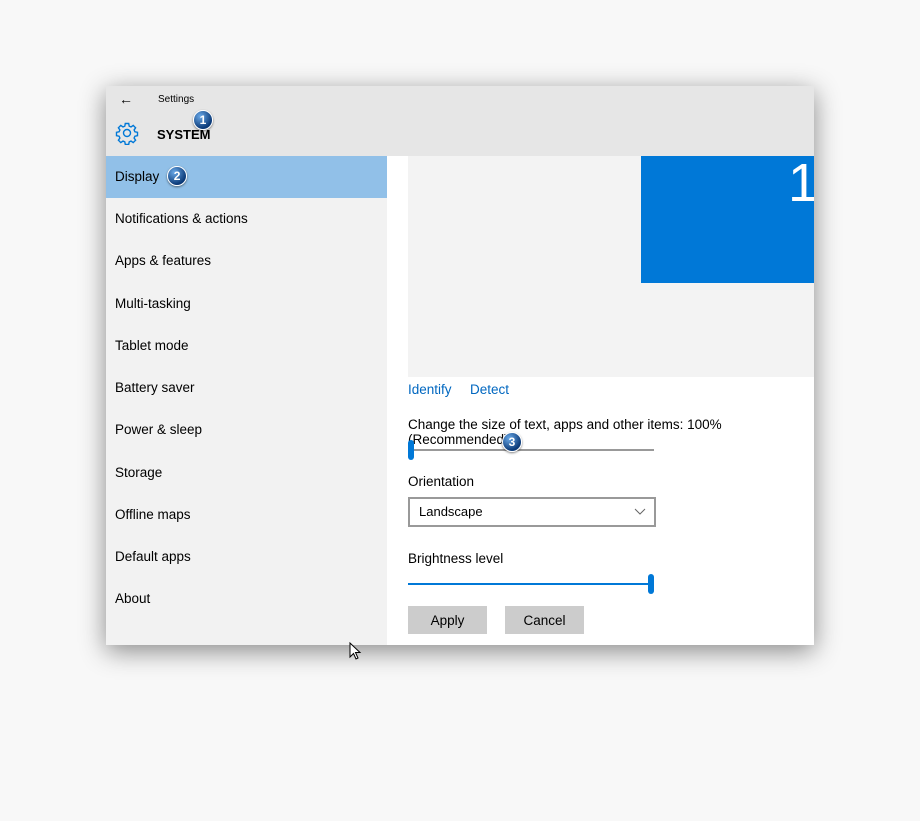  I want to click on brightness-label: Brightness level, so click(456, 558).